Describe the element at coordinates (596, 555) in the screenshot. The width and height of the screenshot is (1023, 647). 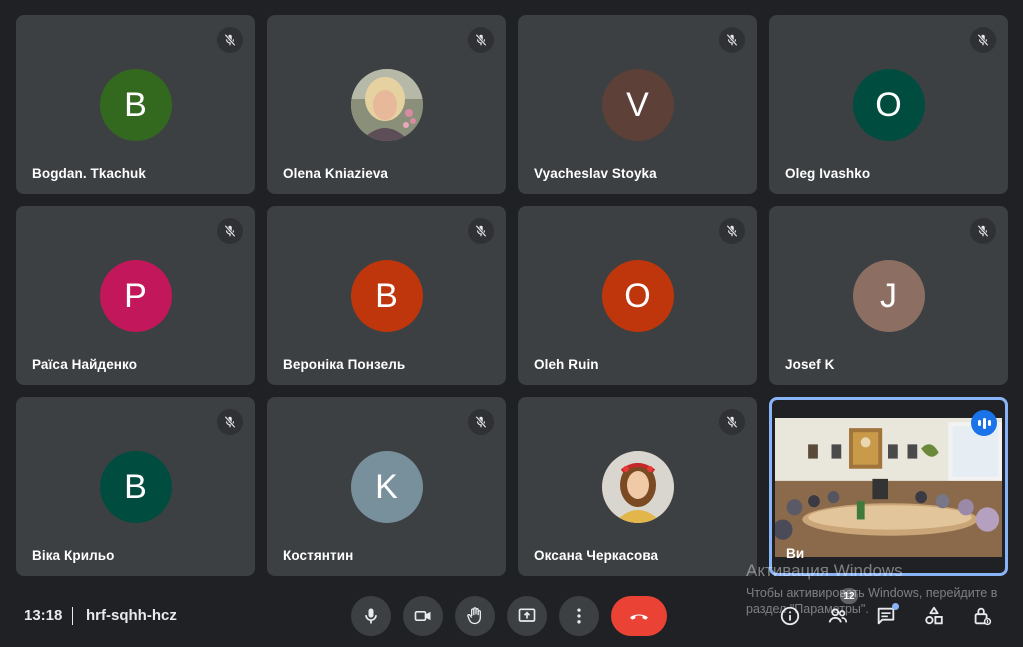
I see `participant-name: Оксана Черкасова` at that location.